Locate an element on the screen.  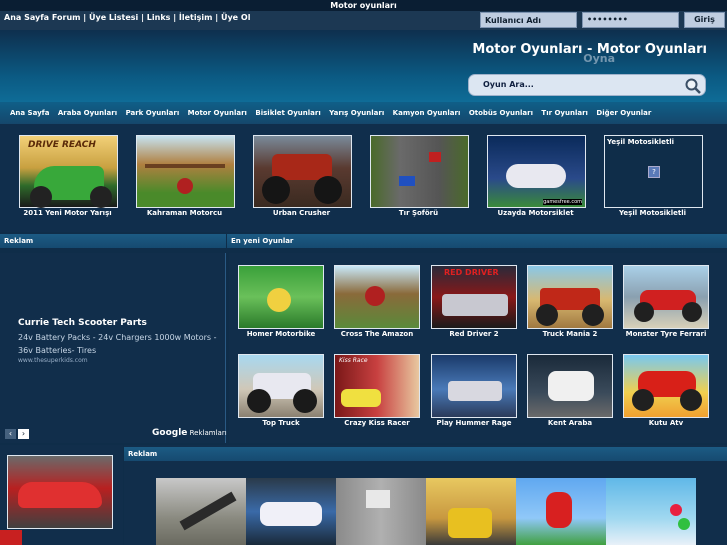
nav-item-motor-games: Motor Oyunları is located at coordinates (217, 113).